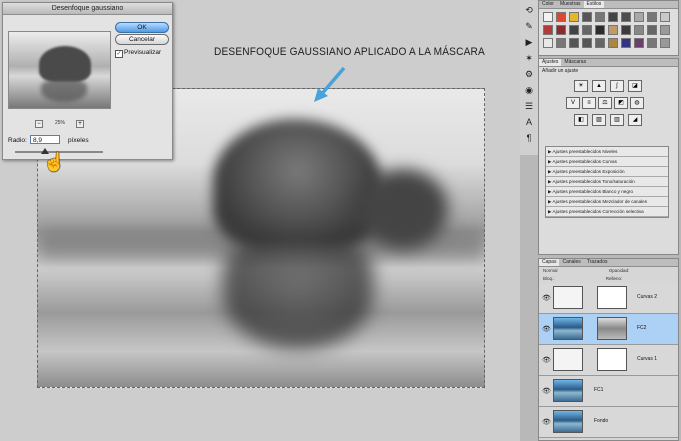 The height and width of the screenshot is (441, 681). I want to click on preset-item: ▶ Ajustes preestablecidos Niveles, so click(607, 152).